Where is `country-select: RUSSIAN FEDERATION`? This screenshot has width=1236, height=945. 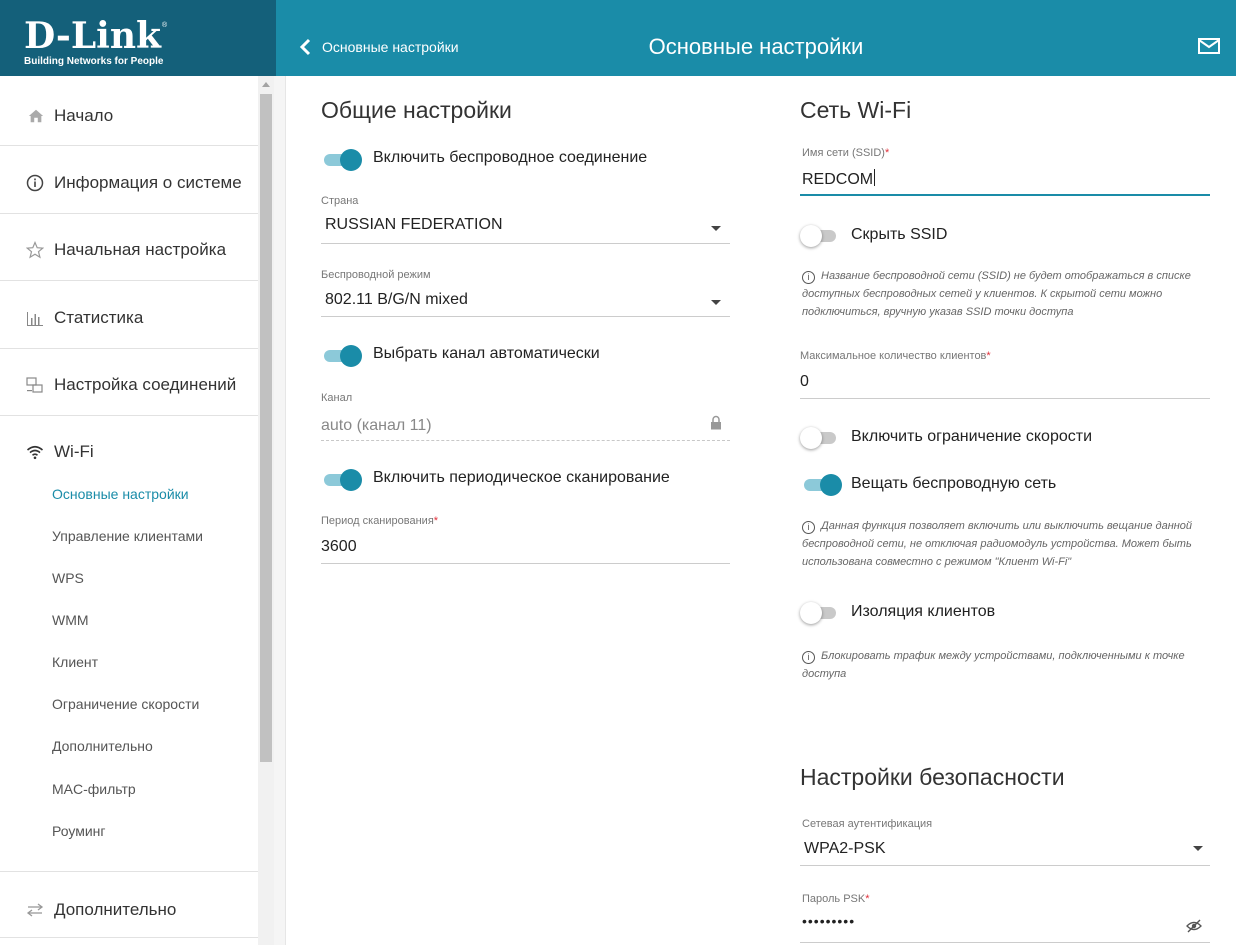
country-select: RUSSIAN FEDERATION is located at coordinates (414, 225).